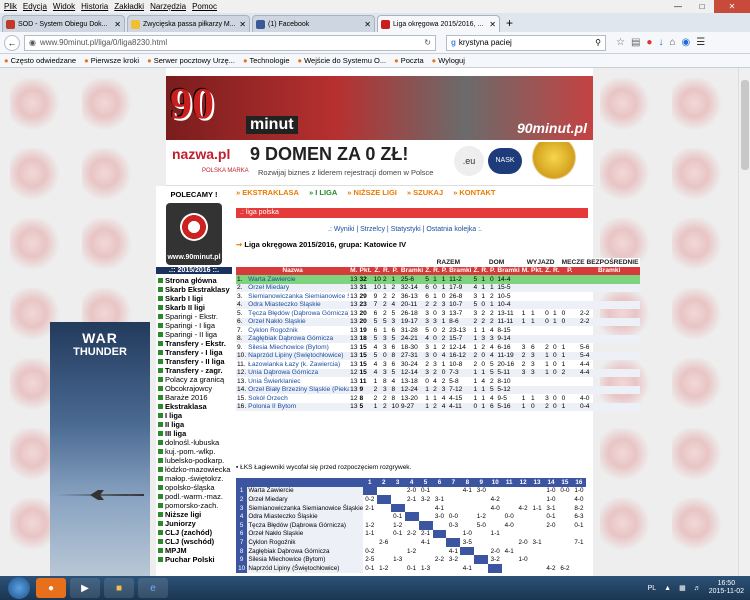 This screenshot has height=600, width=750. I want to click on grid-cell: 1-3, so click(426, 568).